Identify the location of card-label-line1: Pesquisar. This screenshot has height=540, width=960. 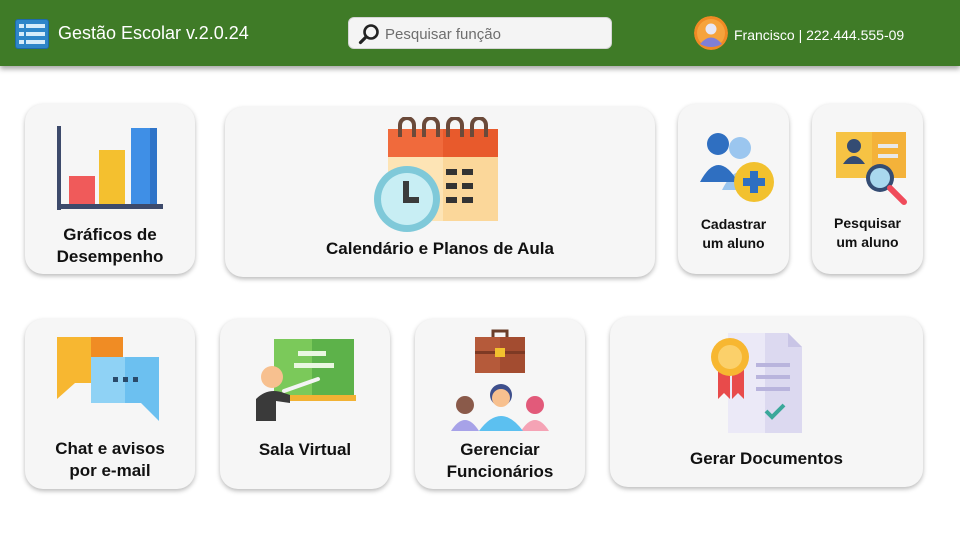
(867, 223).